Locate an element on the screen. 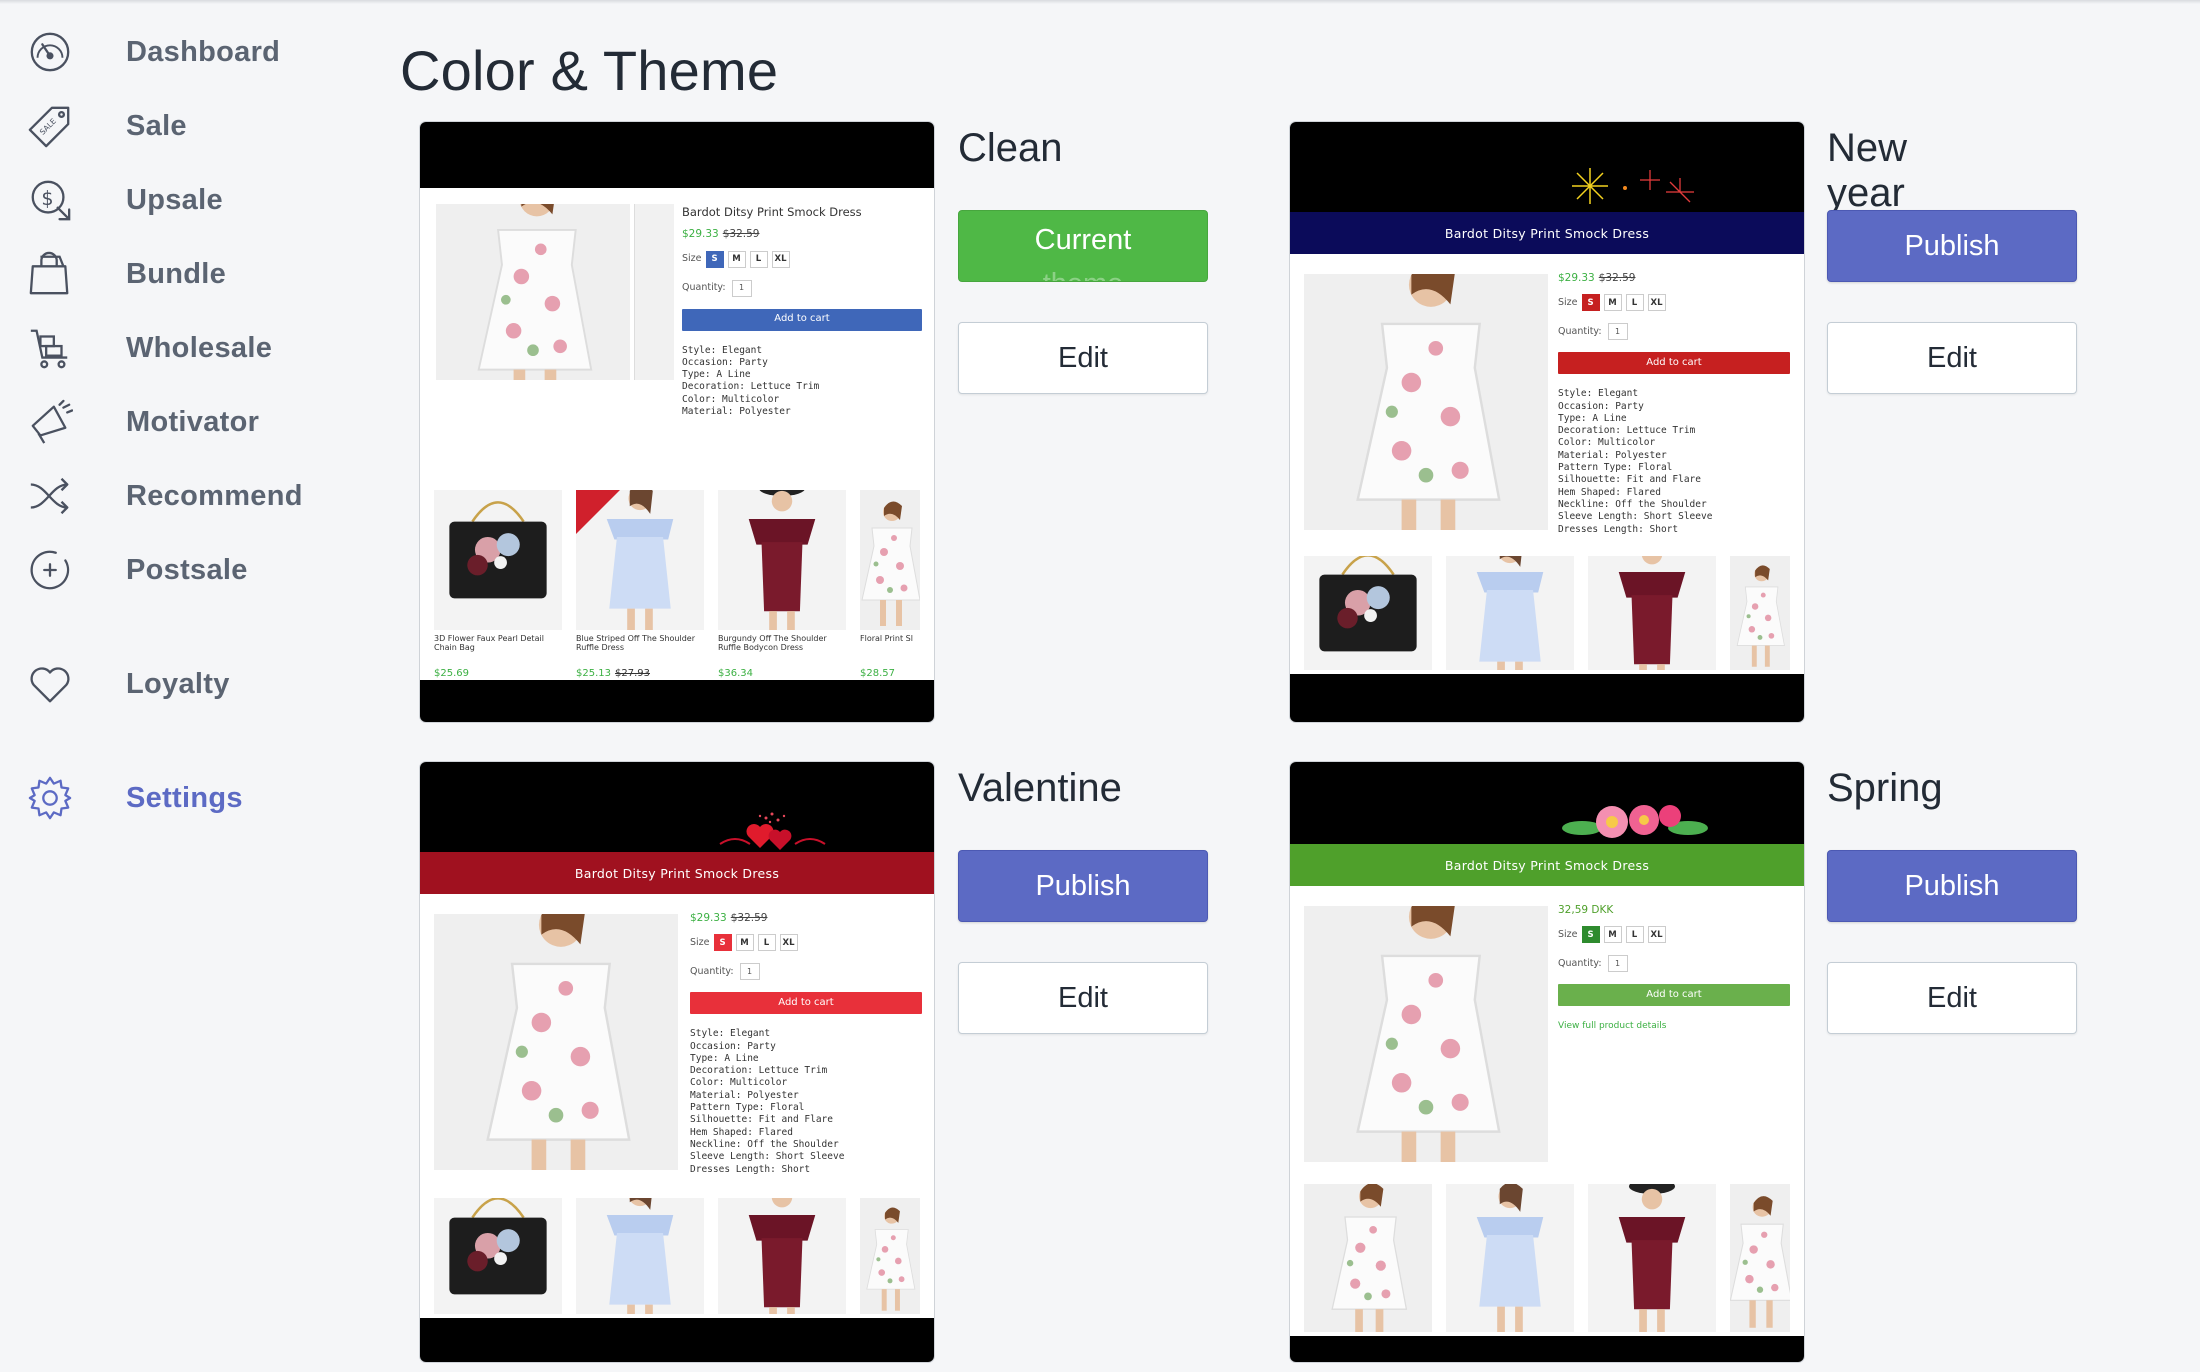 This screenshot has width=2200, height=1372. sidebar-item-bundle: Bundle is located at coordinates (126, 274).